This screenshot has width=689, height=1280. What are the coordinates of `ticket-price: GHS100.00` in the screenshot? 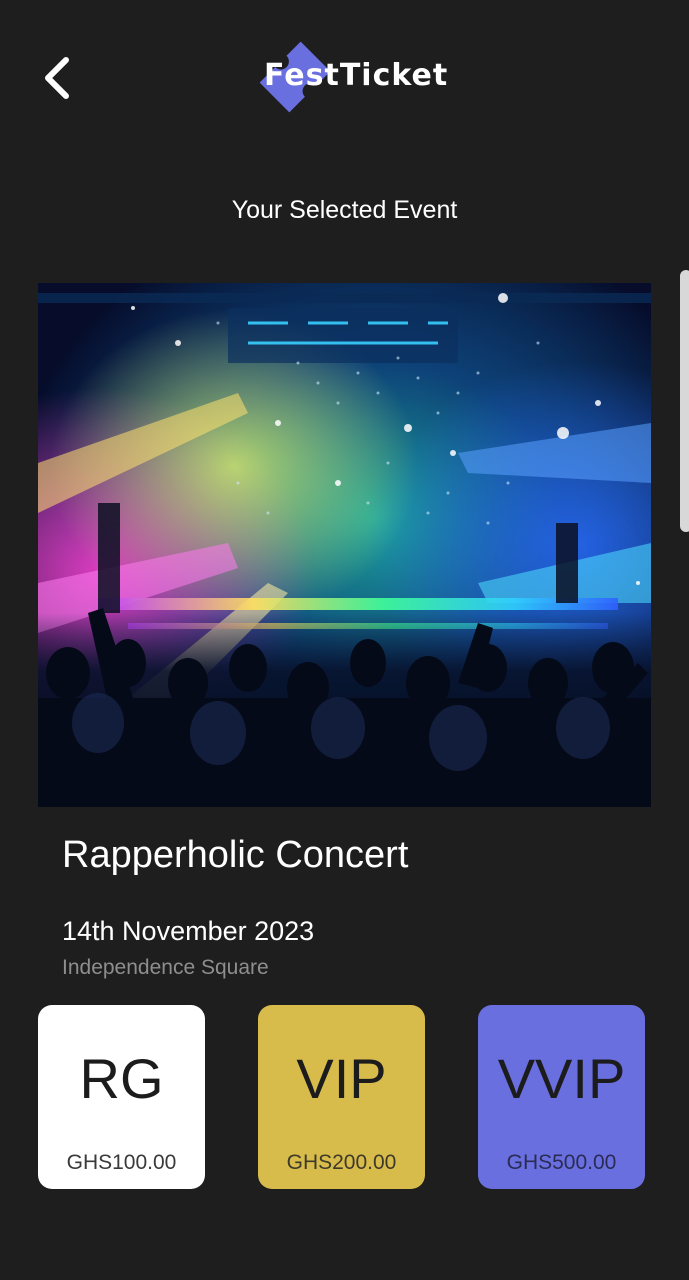 It's located at (121, 1162).